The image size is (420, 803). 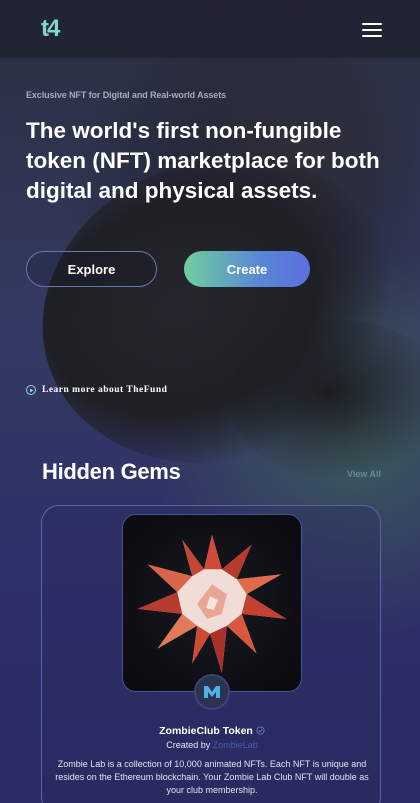 What do you see at coordinates (212, 745) in the screenshot?
I see `created-by-line: Created by ZombieLab` at bounding box center [212, 745].